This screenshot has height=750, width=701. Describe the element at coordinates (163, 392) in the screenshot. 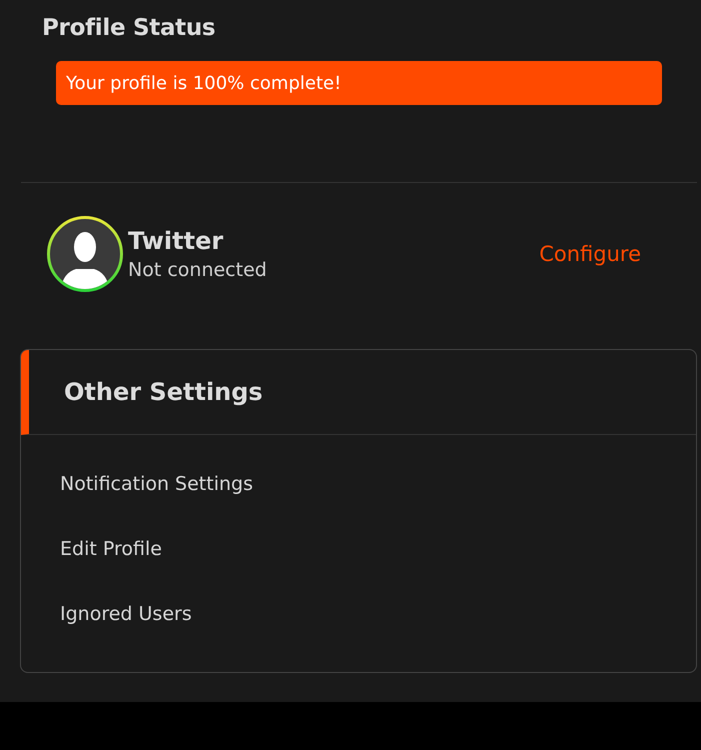

I see `card-title: Other Settings` at that location.